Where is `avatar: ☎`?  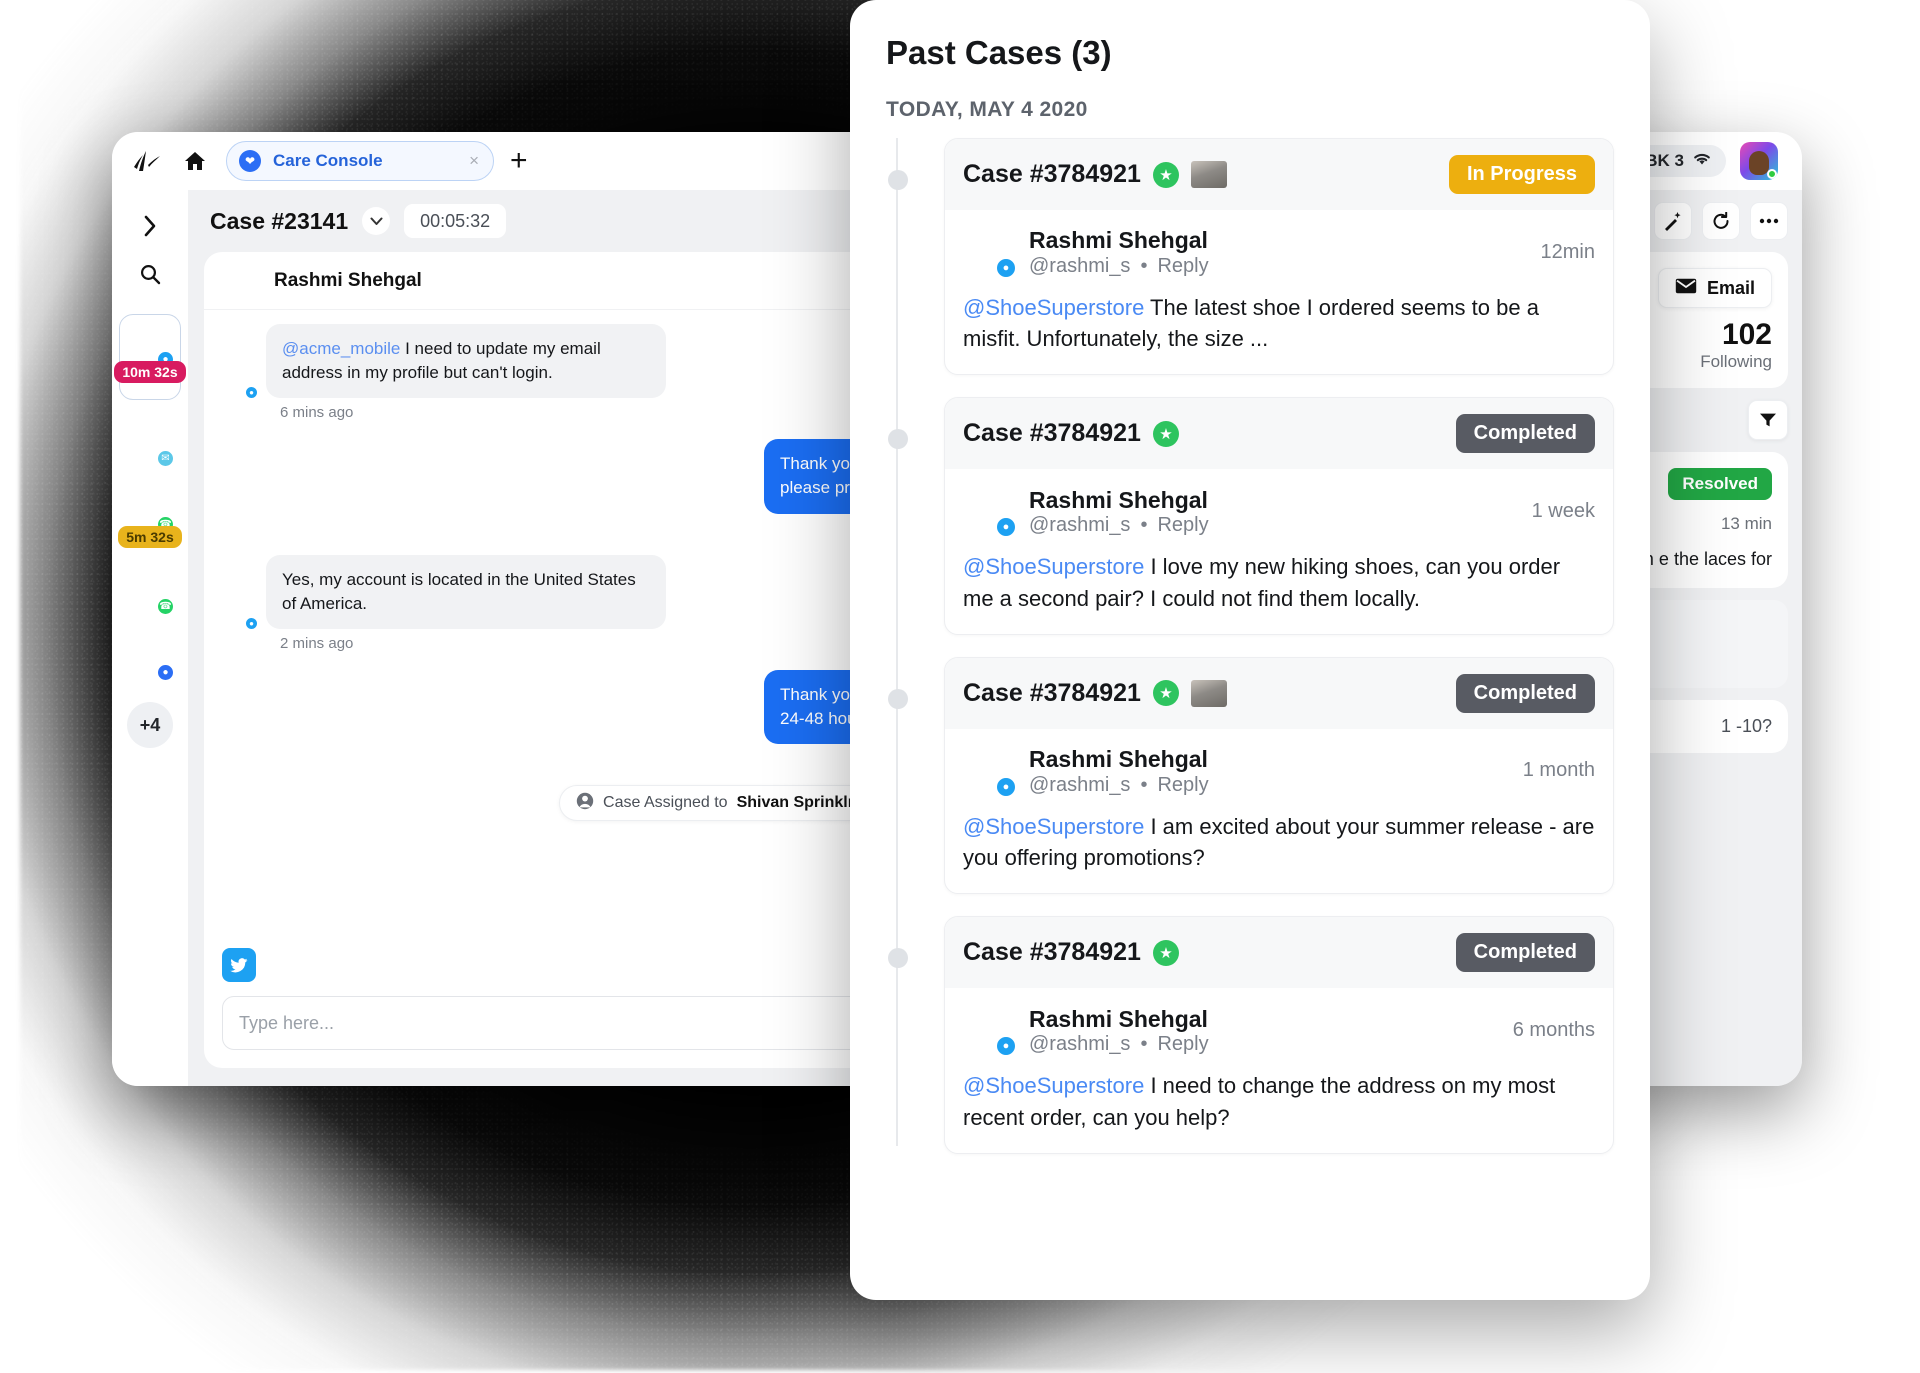
avatar: ☎ is located at coordinates (151, 593).